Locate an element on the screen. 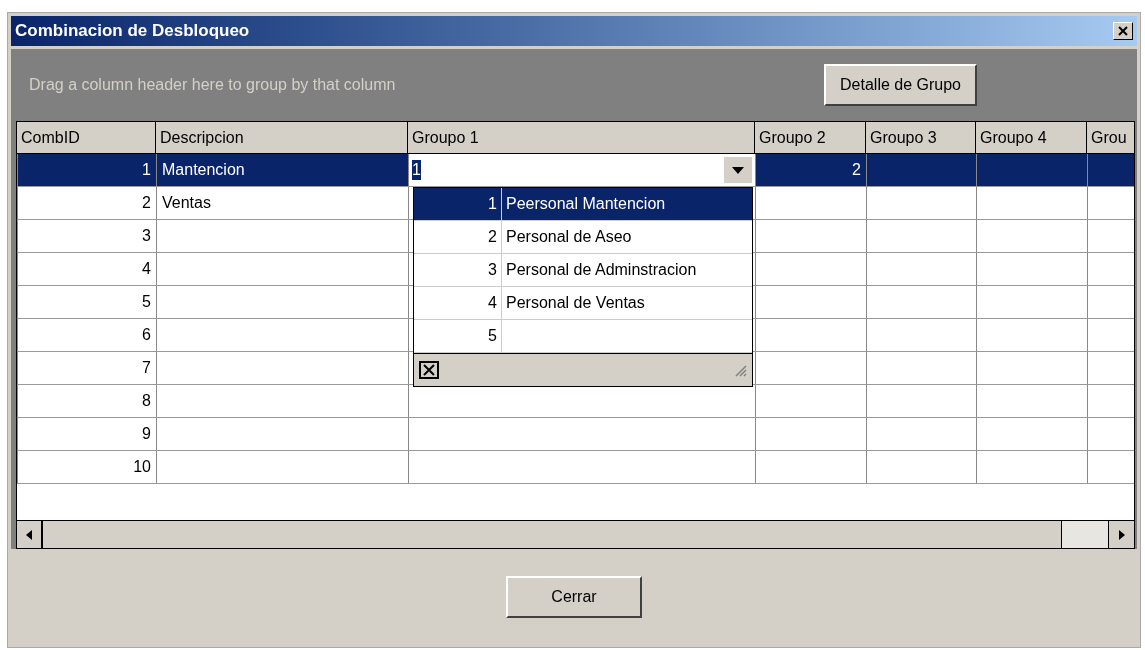 Image resolution: width=1145 pixels, height=650 pixels. column-header: Groupo 3 is located at coordinates (921, 137).